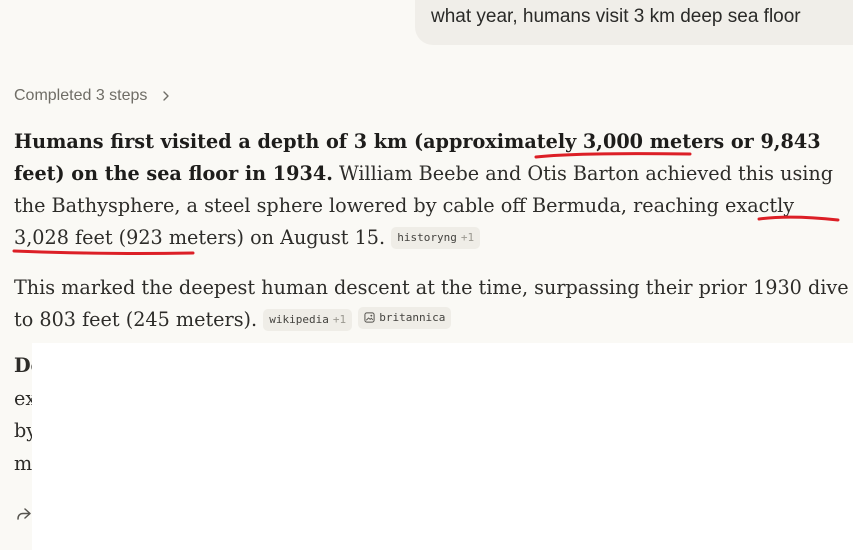 This screenshot has width=853, height=550. I want to click on source-chip-wikipedia: wikipedia +1, so click(308, 320).